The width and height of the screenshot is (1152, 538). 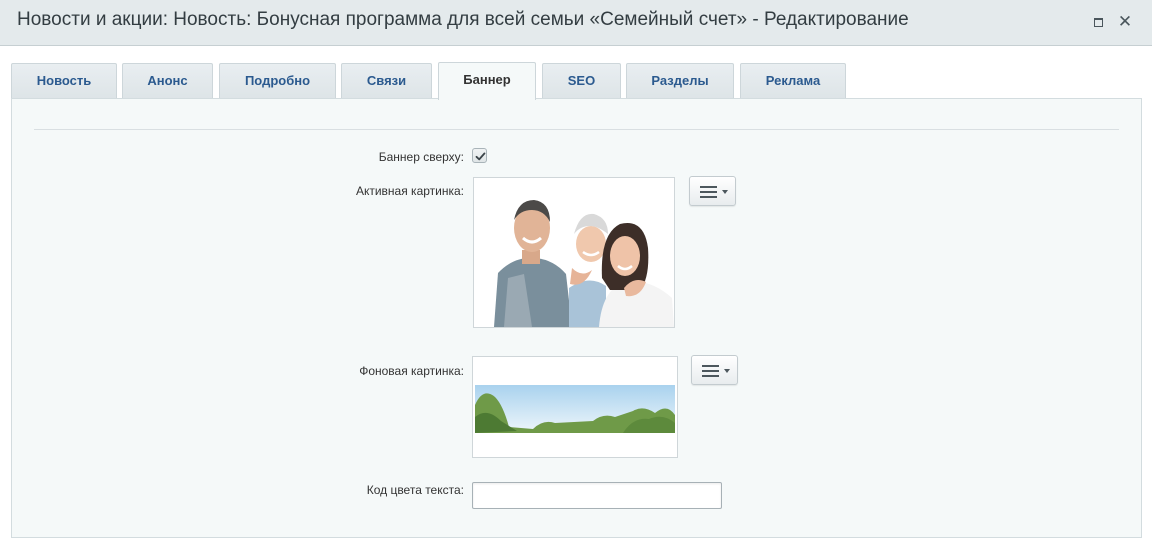 What do you see at coordinates (277, 81) in the screenshot?
I see `tab-details: Подробно` at bounding box center [277, 81].